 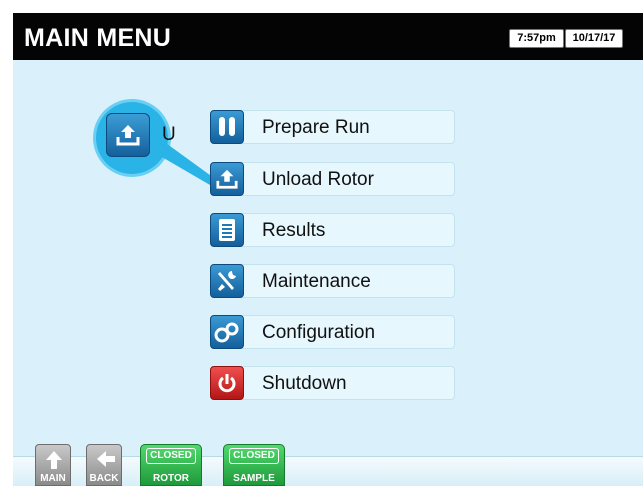 I want to click on main-button: MAIN, so click(x=53, y=465).